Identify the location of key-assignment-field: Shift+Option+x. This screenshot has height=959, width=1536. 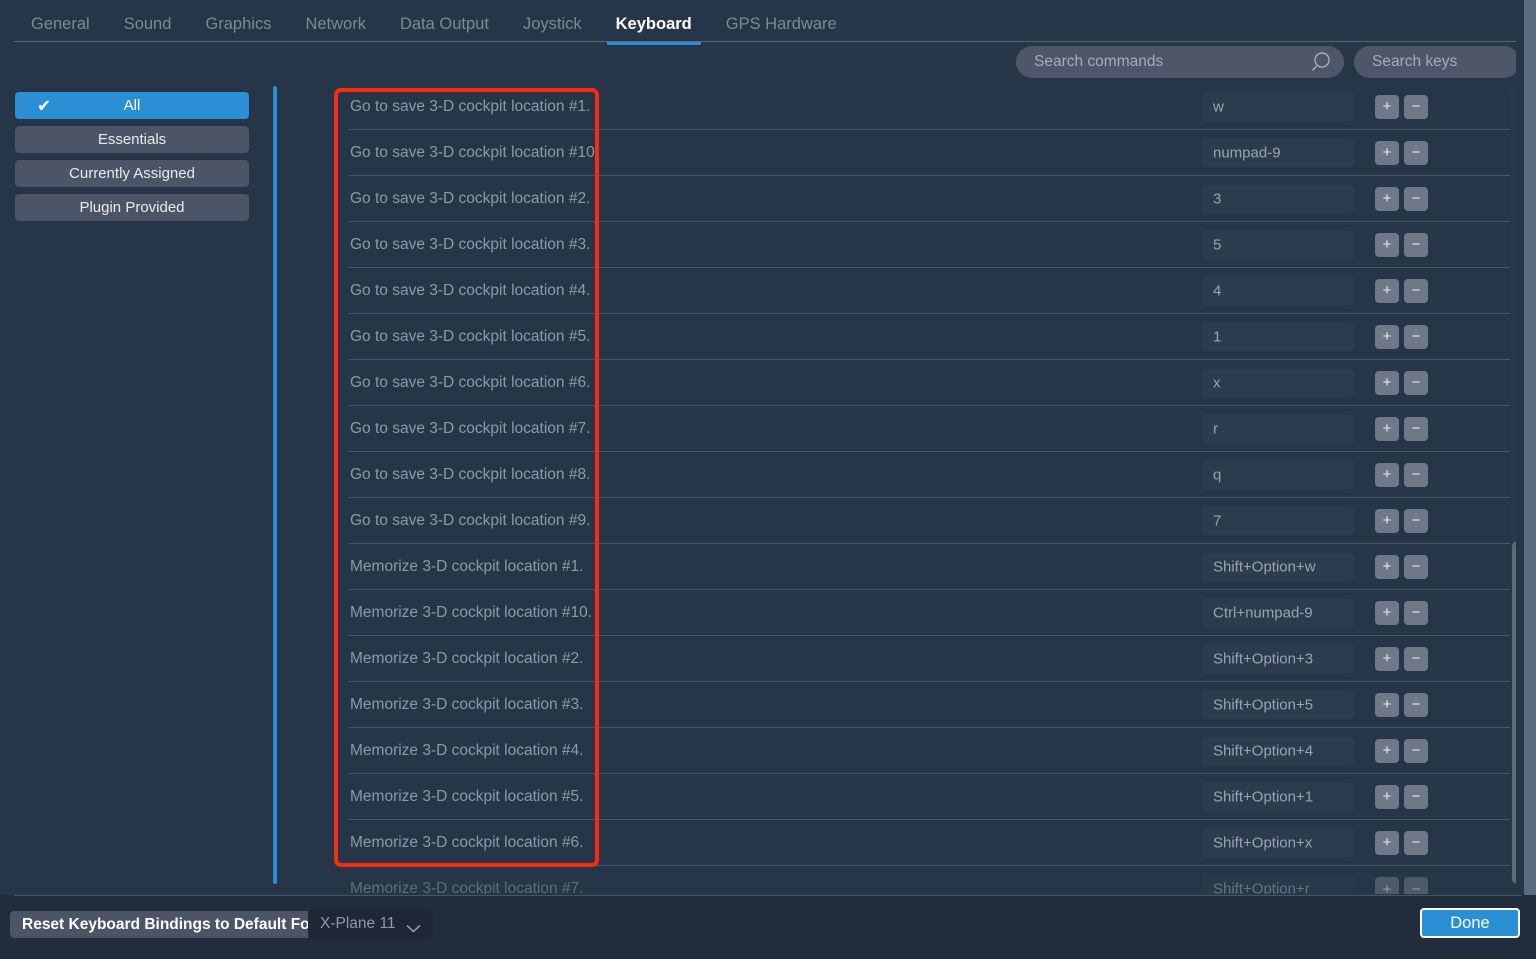
(1278, 842).